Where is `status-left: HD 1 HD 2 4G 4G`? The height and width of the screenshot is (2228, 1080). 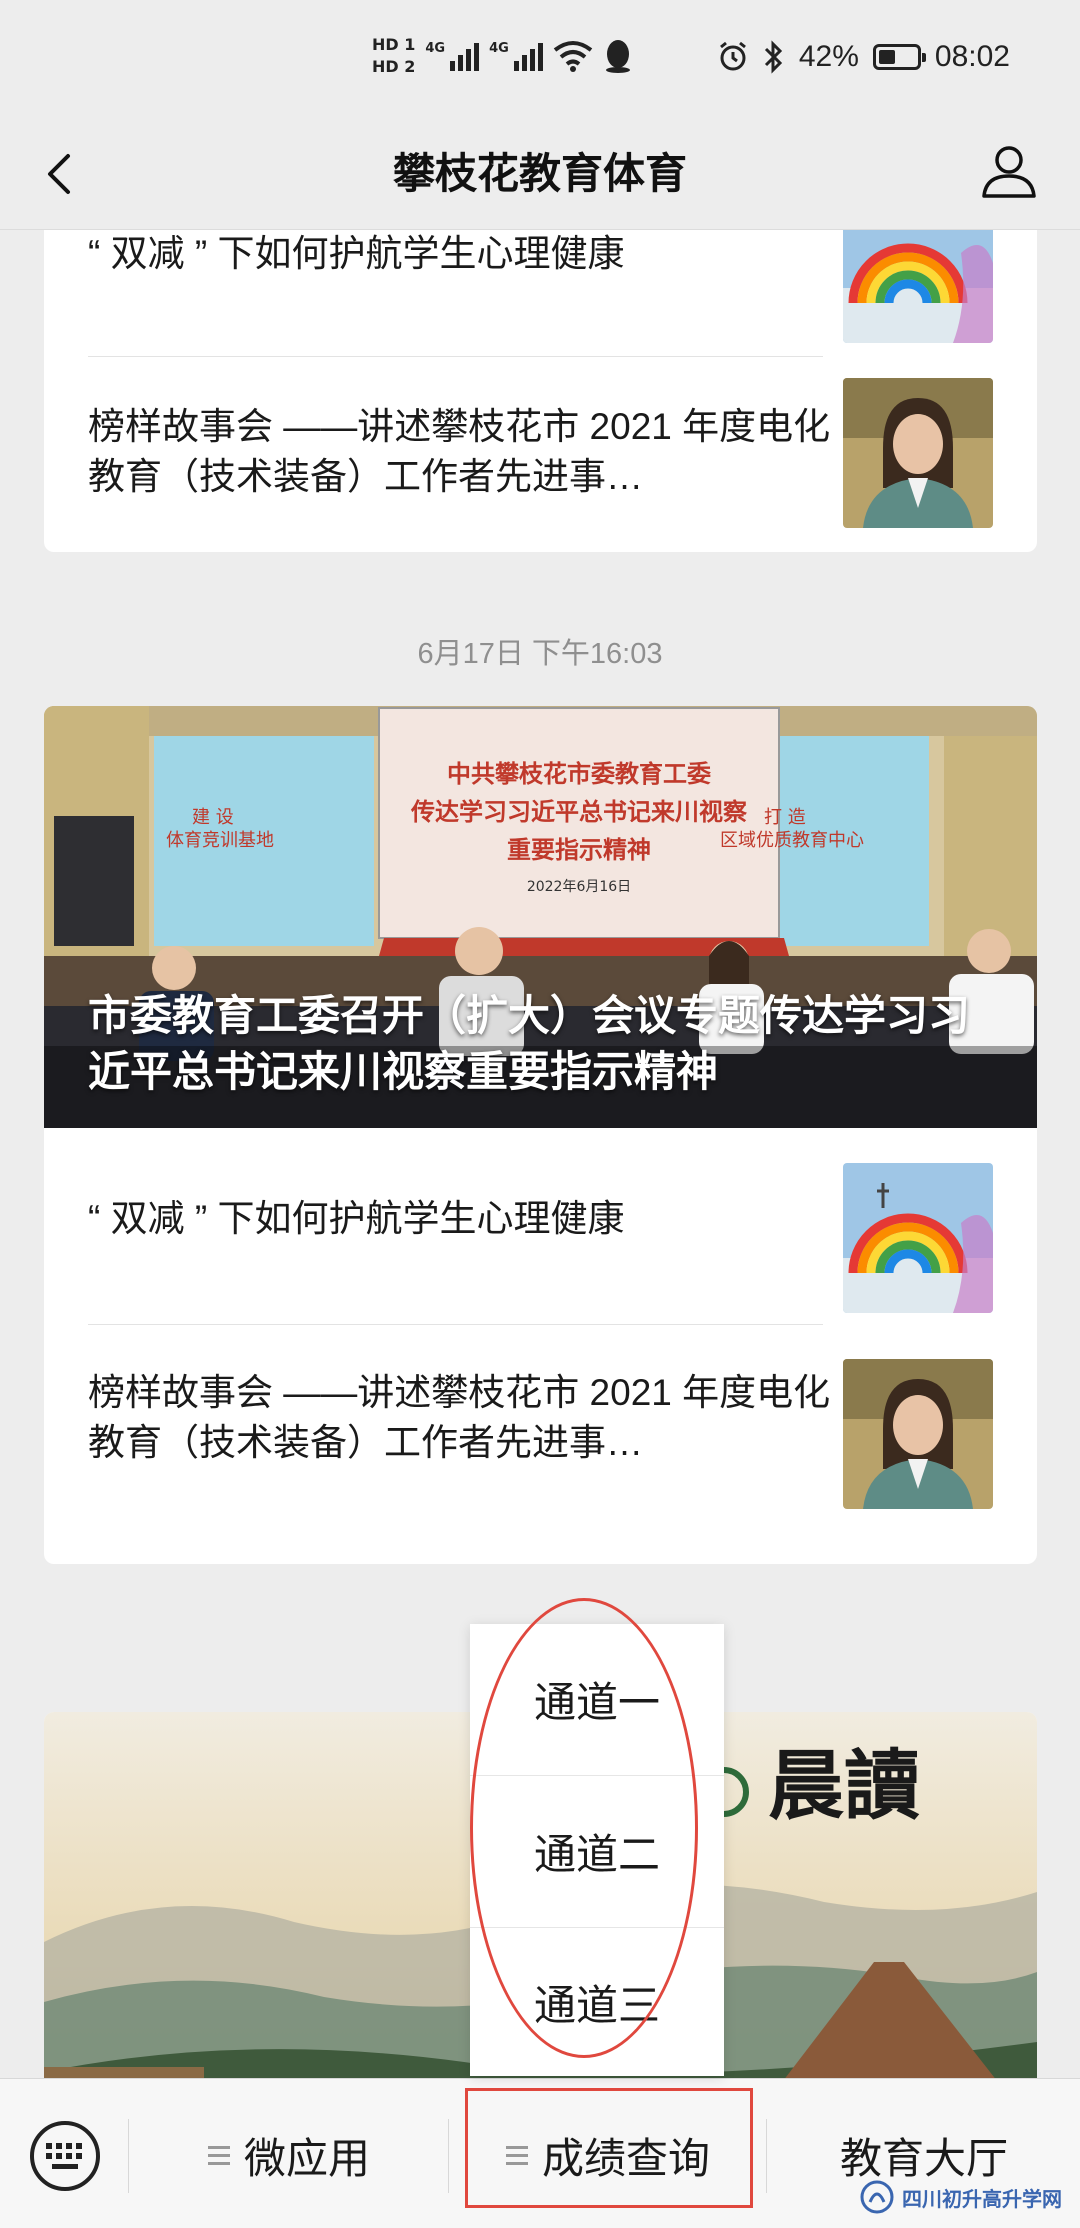
status-left: HD 1 HD 2 4G 4G is located at coordinates (502, 56).